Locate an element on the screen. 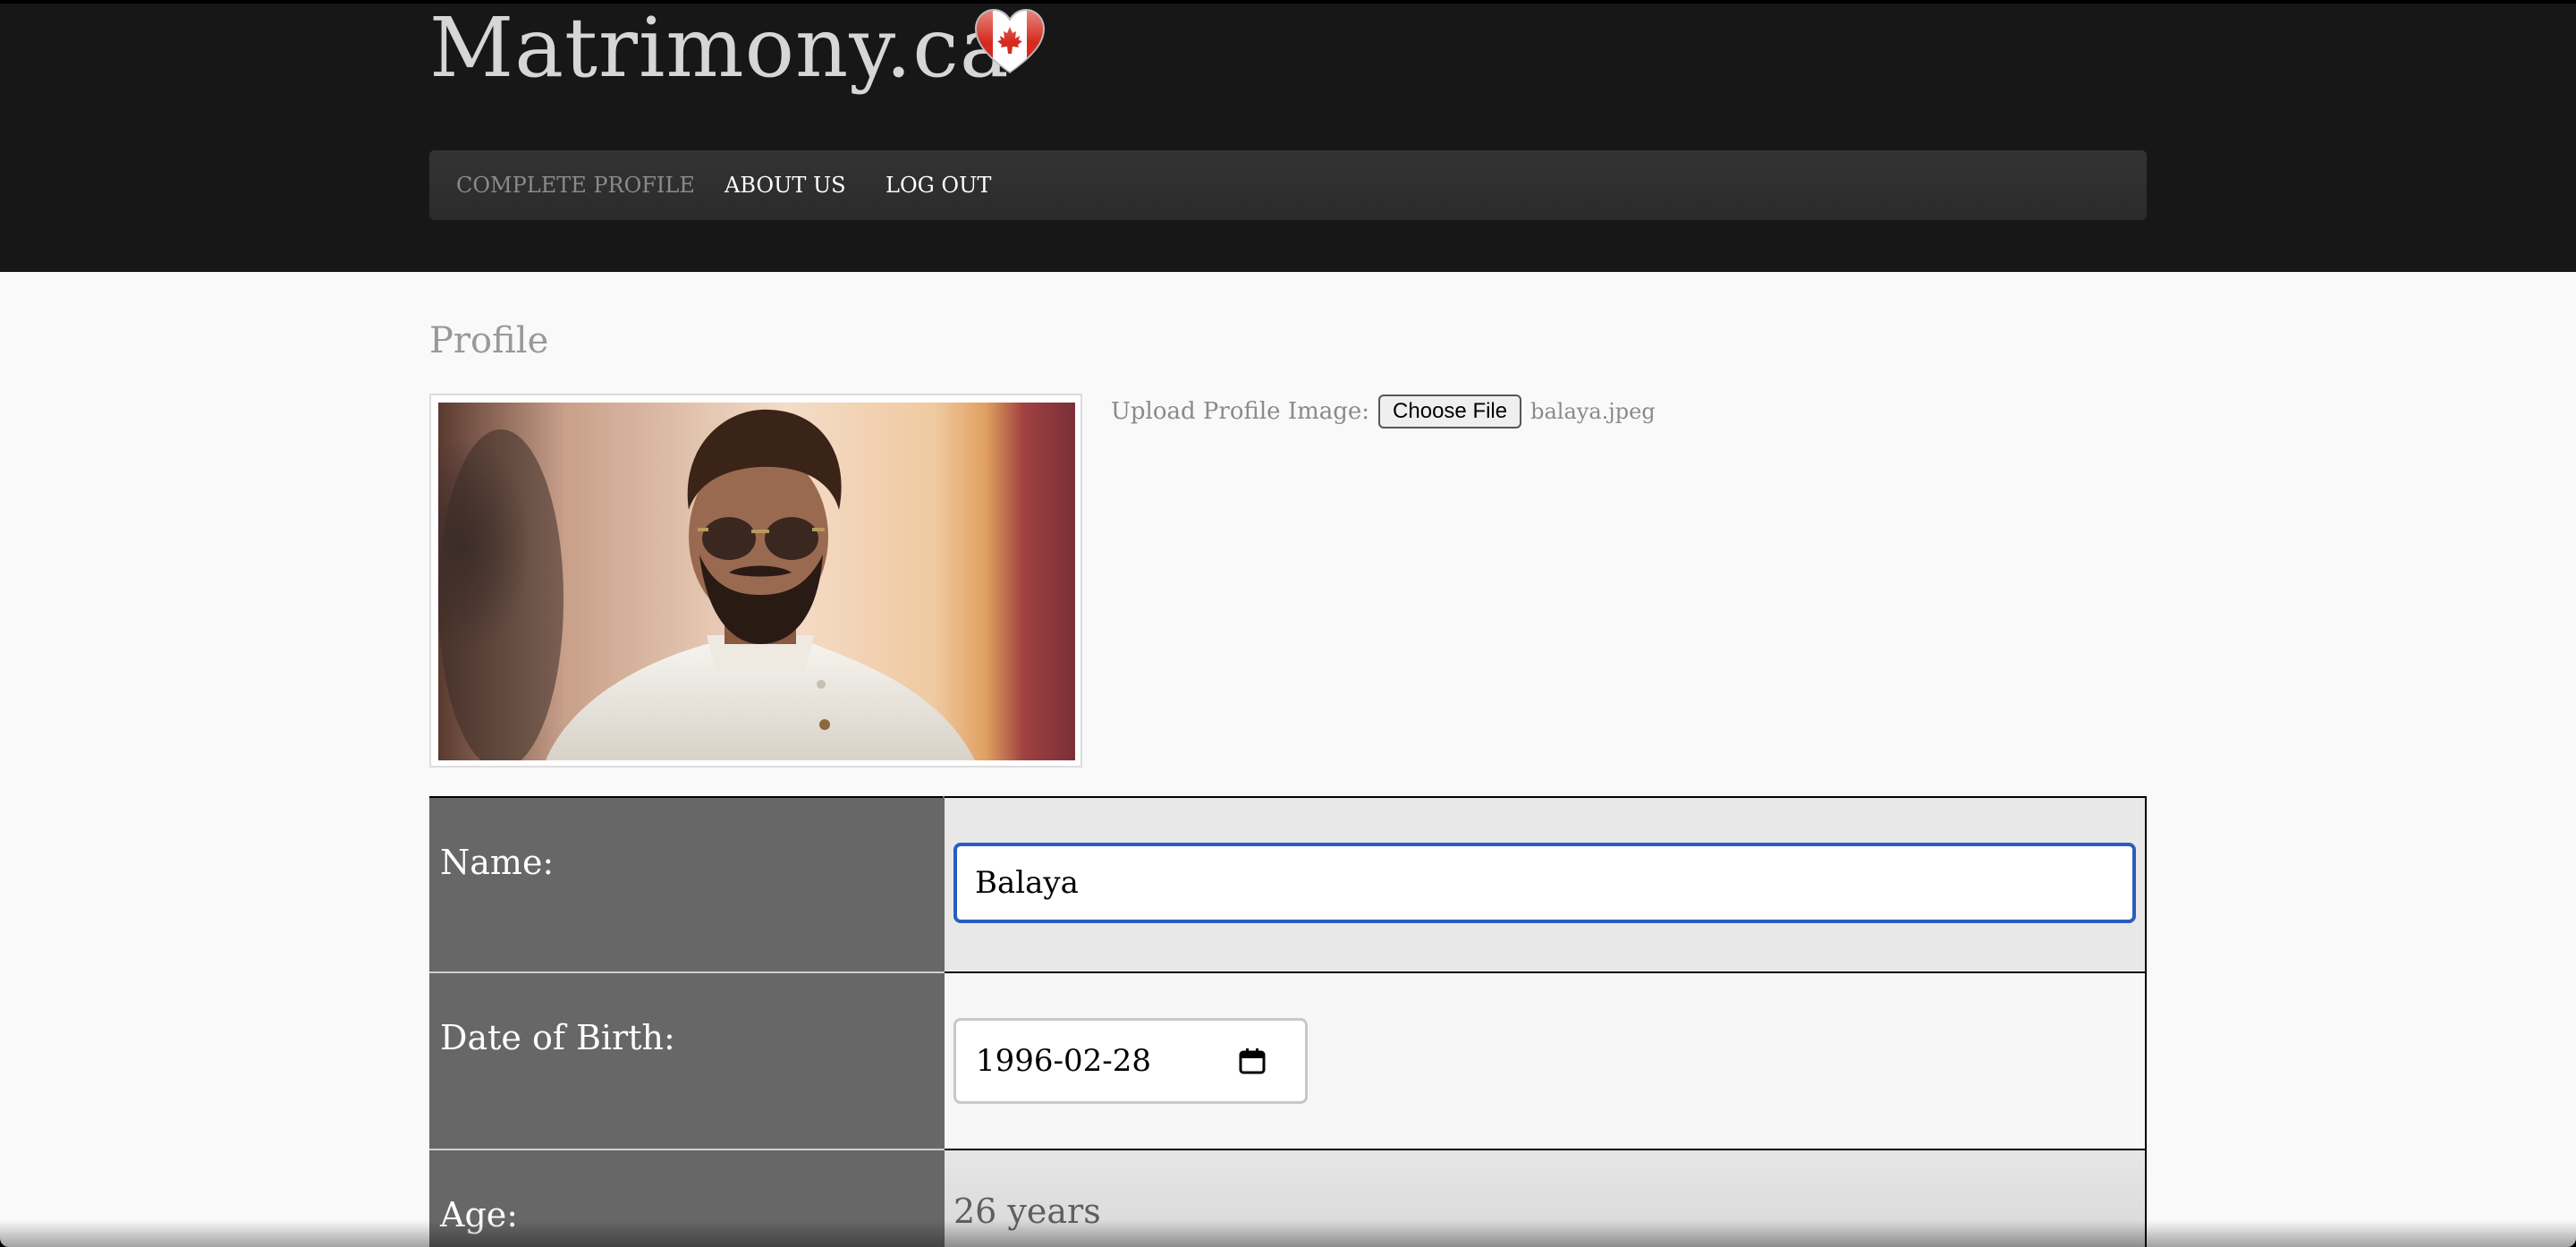 The image size is (2576, 1247). canada-flag-heart-icon is located at coordinates (1010, 41).